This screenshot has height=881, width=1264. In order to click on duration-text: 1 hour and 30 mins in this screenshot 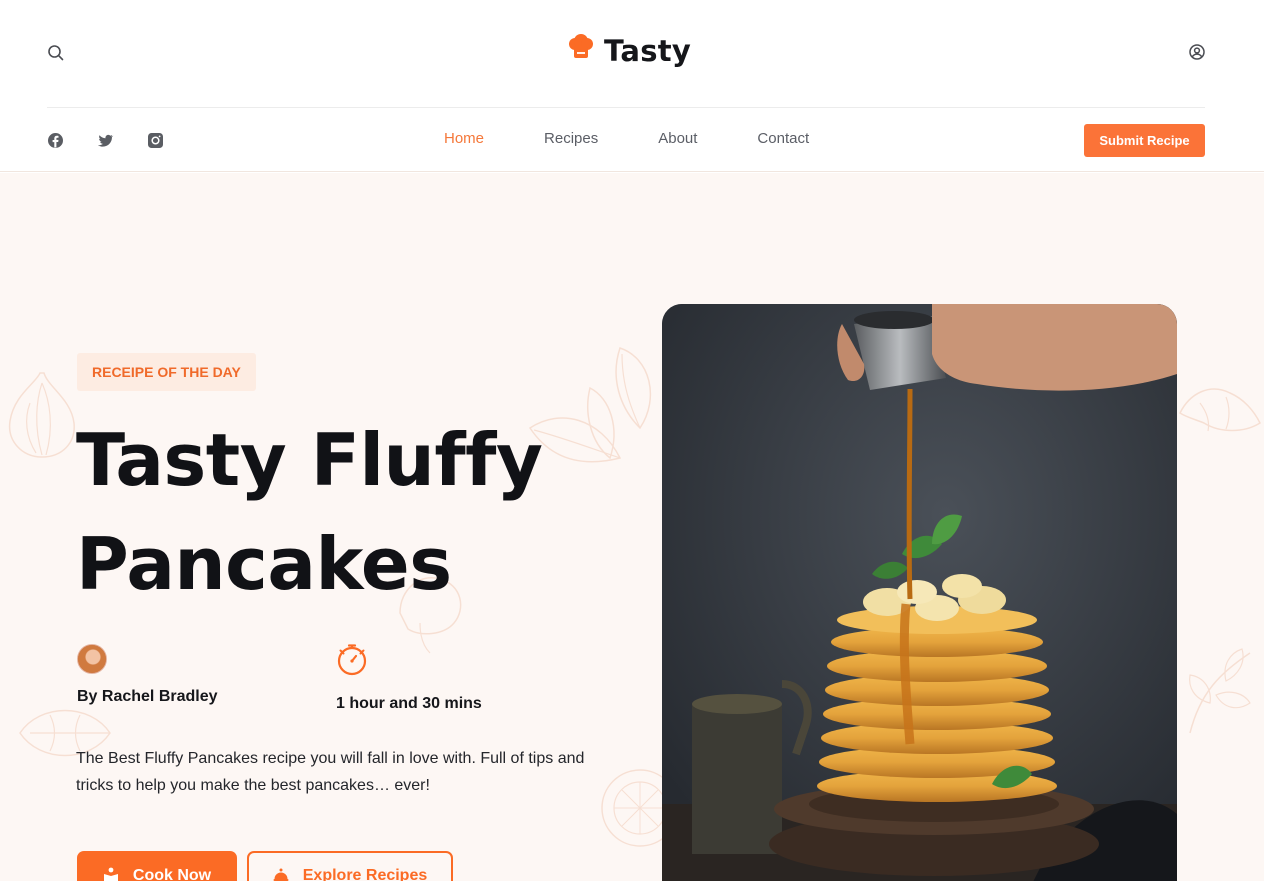, I will do `click(409, 703)`.